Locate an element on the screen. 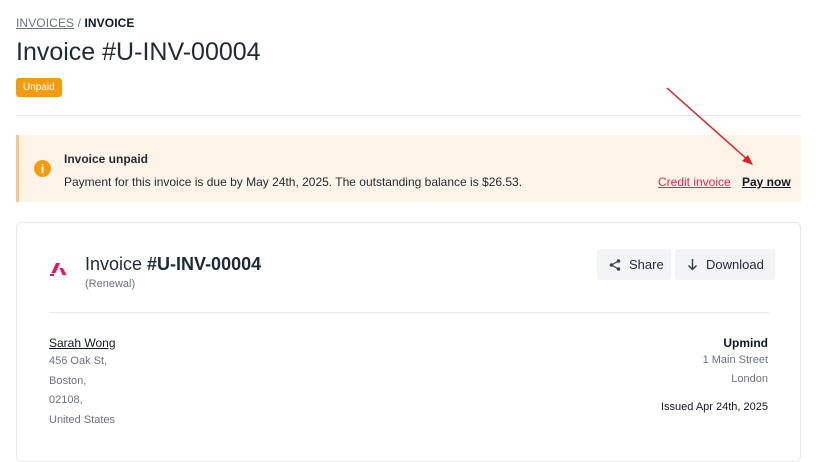 The height and width of the screenshot is (462, 820). header-divider is located at coordinates (408, 115).